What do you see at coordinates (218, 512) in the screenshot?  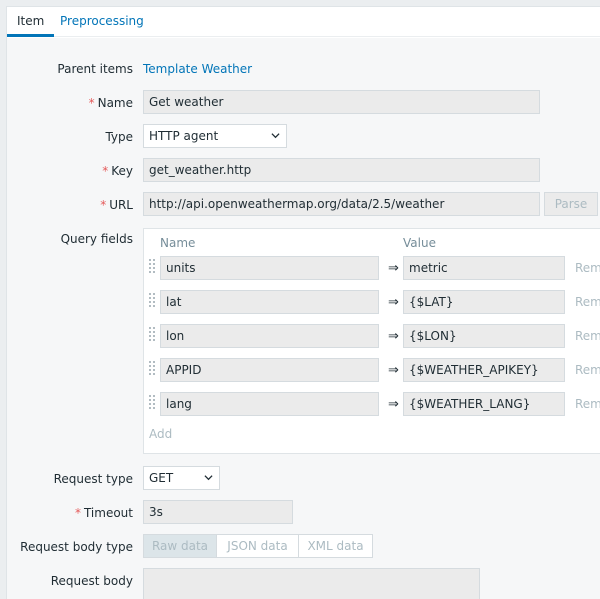 I see `timeout-input: 3s` at bounding box center [218, 512].